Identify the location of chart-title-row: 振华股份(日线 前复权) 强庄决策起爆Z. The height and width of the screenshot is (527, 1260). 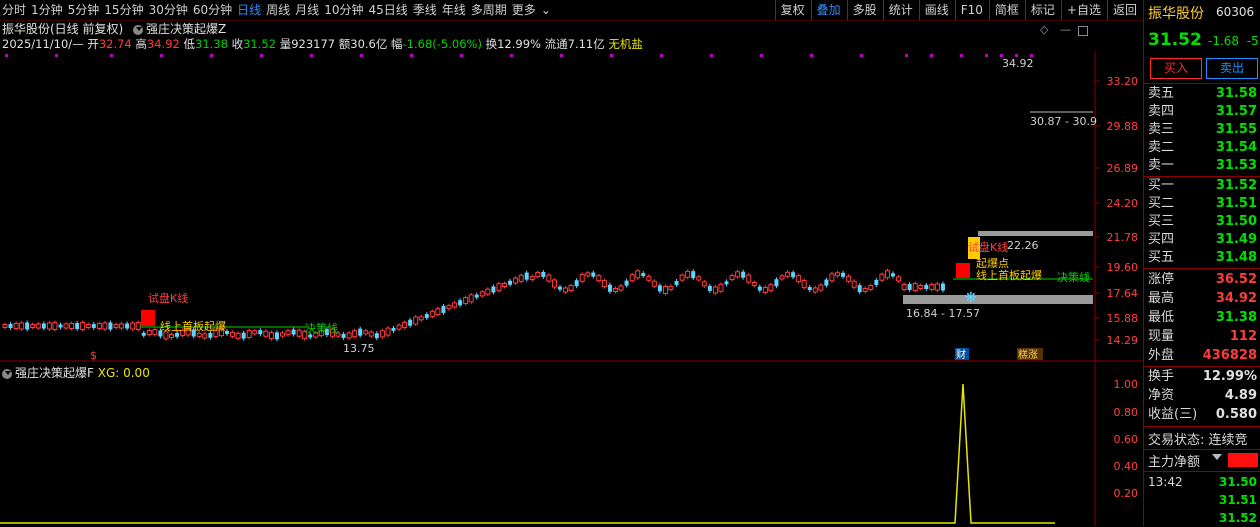
(114, 29).